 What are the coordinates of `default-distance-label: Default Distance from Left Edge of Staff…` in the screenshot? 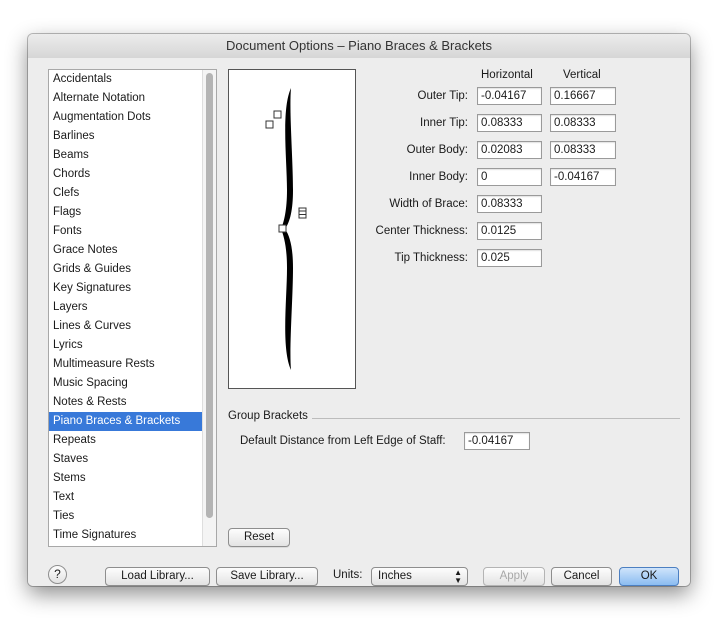 It's located at (343, 441).